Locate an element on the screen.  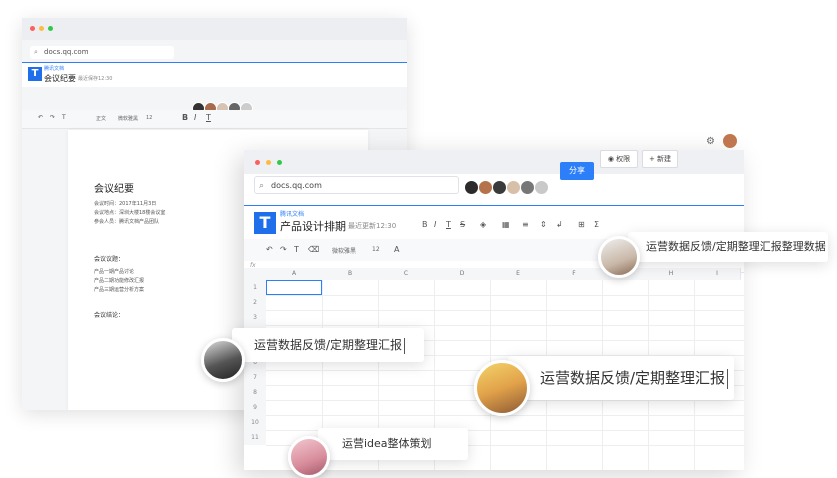
front-address-bar: ⌕ docs.qq.com is located at coordinates (356, 185).